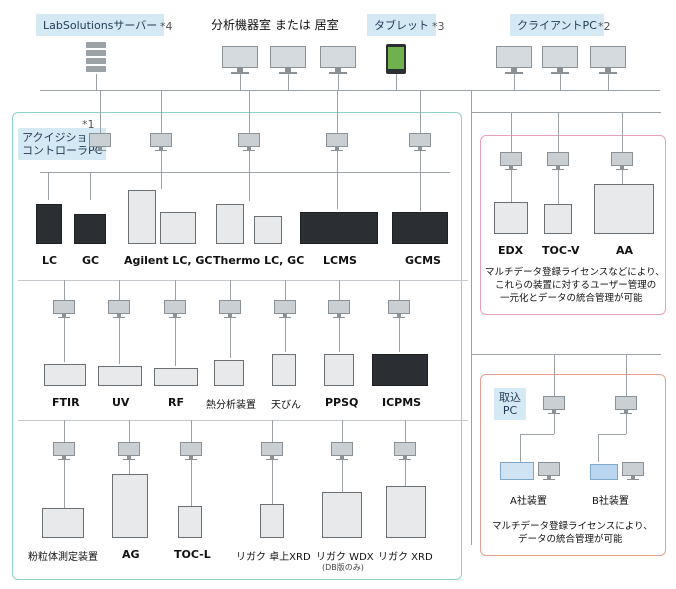 This screenshot has height=589, width=676. Describe the element at coordinates (63, 557) in the screenshot. I see `row3-label-powder: 粉粒体測定装置` at that location.